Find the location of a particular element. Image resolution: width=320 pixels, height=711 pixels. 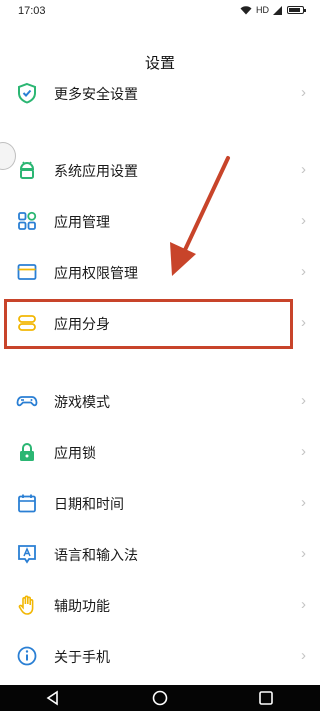

settings-item-system-apps: 系统应用设置 › is located at coordinates (160, 171).